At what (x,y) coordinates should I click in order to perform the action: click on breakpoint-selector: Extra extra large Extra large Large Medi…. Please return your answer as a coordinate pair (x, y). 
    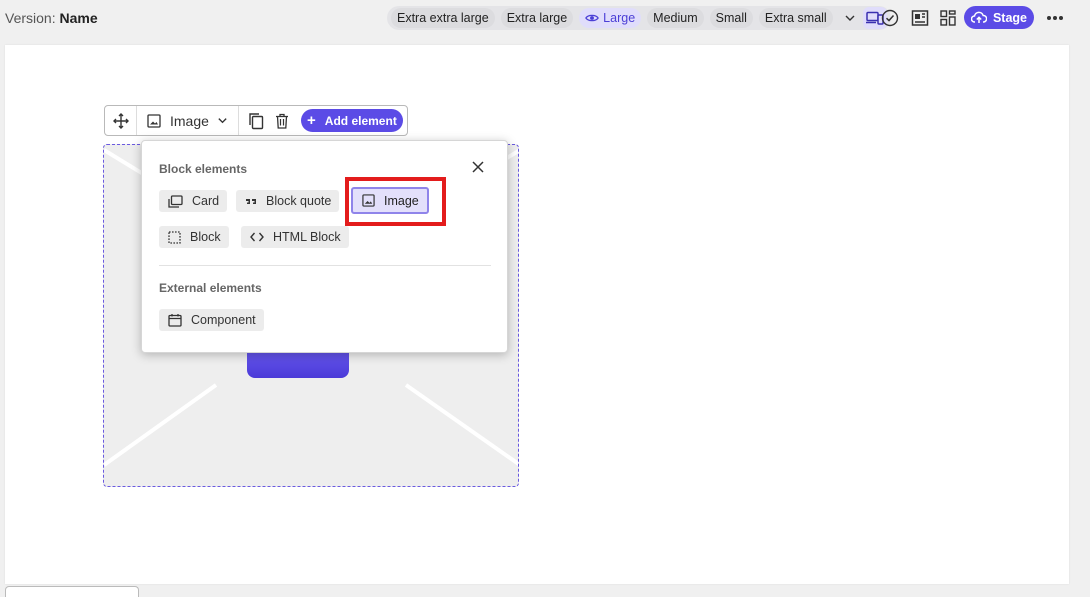
    Looking at the image, I should click on (639, 18).